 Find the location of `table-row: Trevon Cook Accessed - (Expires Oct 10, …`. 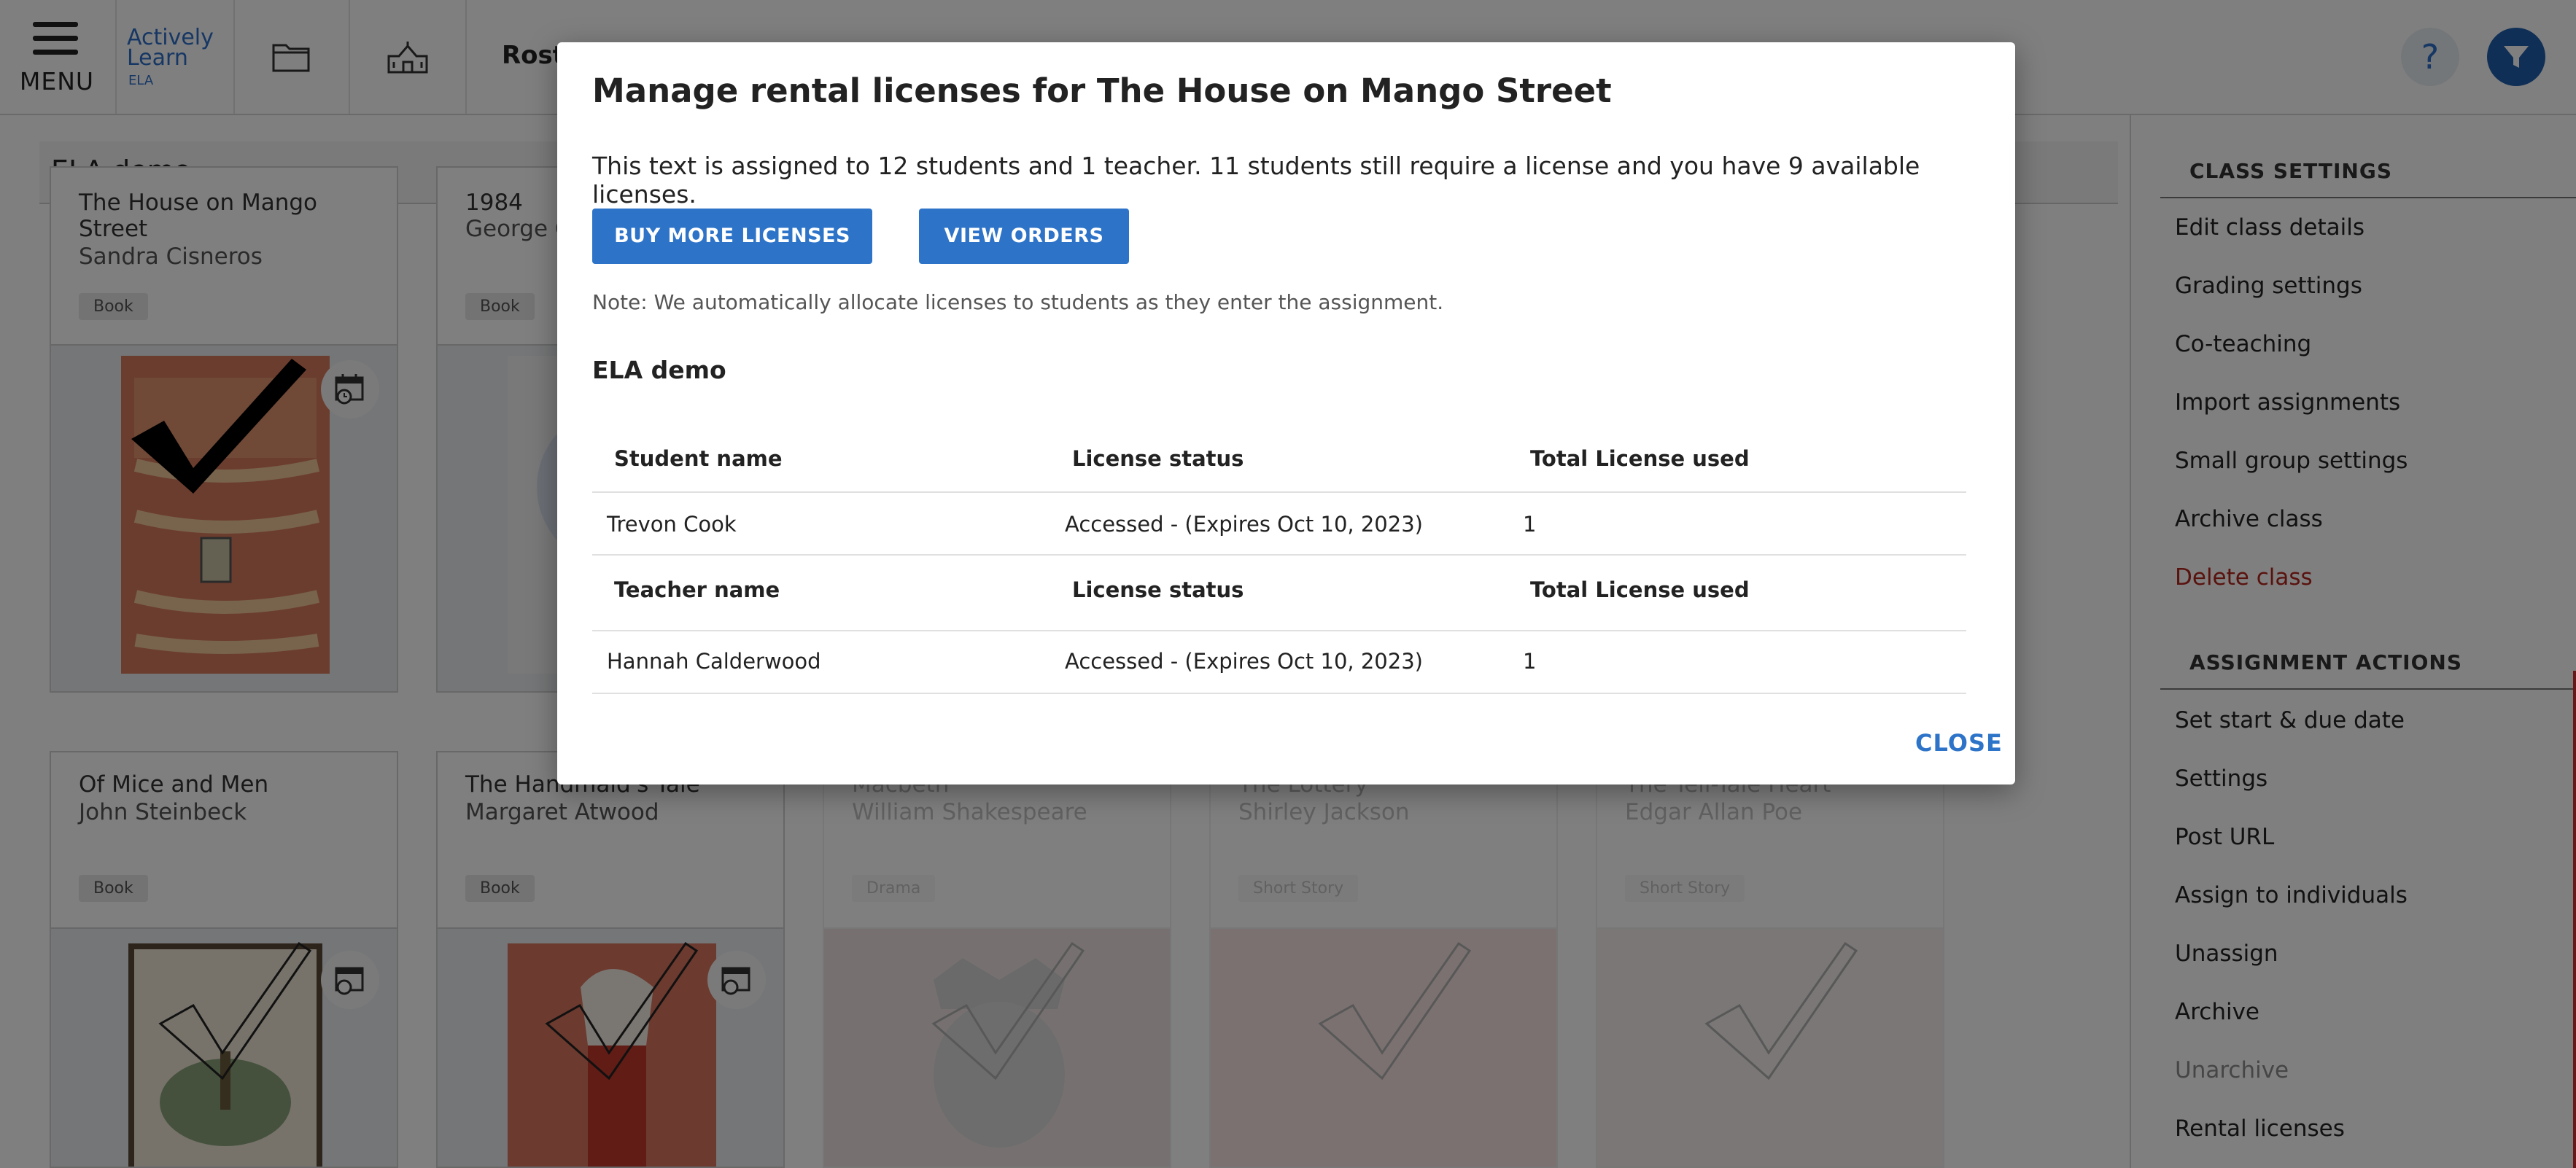

table-row: Trevon Cook Accessed - (Expires Oct 10, … is located at coordinates (1279, 525).